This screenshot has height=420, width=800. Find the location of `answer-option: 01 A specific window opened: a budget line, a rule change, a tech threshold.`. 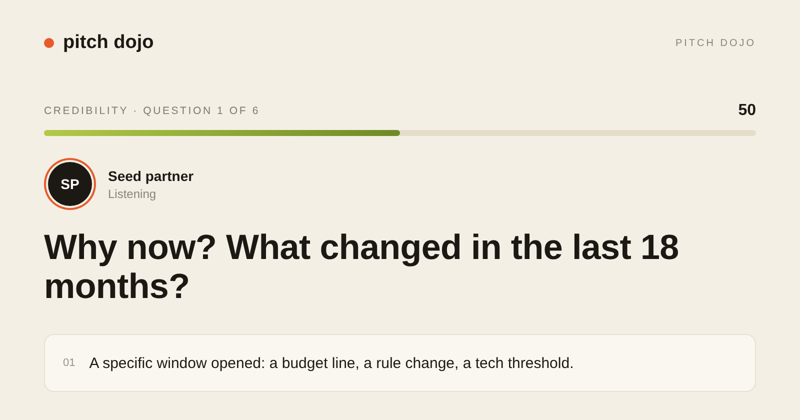

answer-option: 01 A specific window opened: a budget line, a rule change, a tech threshold. is located at coordinates (400, 363).